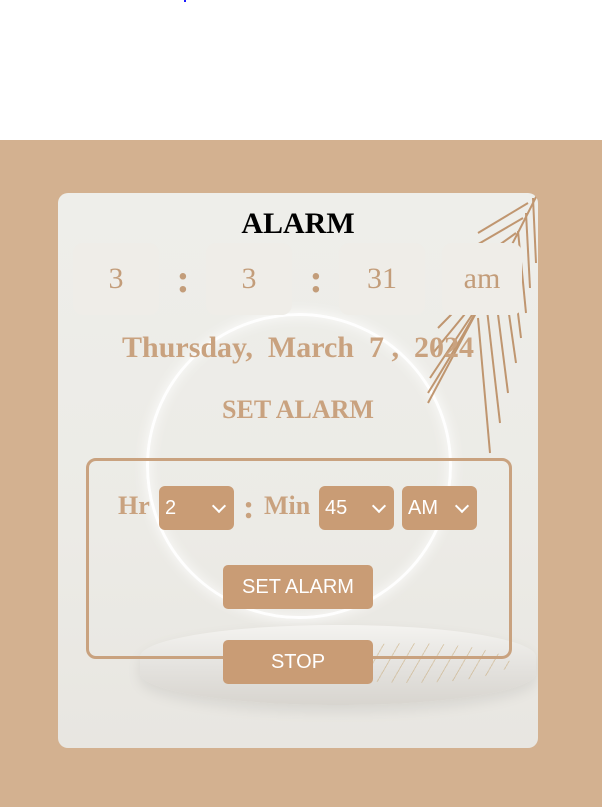  What do you see at coordinates (298, 587) in the screenshot?
I see `set-alarm-button: SET ALARM` at bounding box center [298, 587].